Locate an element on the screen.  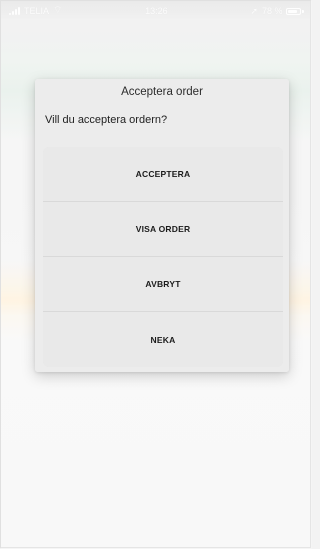
dialog-title: Acceptera order is located at coordinates (162, 92).